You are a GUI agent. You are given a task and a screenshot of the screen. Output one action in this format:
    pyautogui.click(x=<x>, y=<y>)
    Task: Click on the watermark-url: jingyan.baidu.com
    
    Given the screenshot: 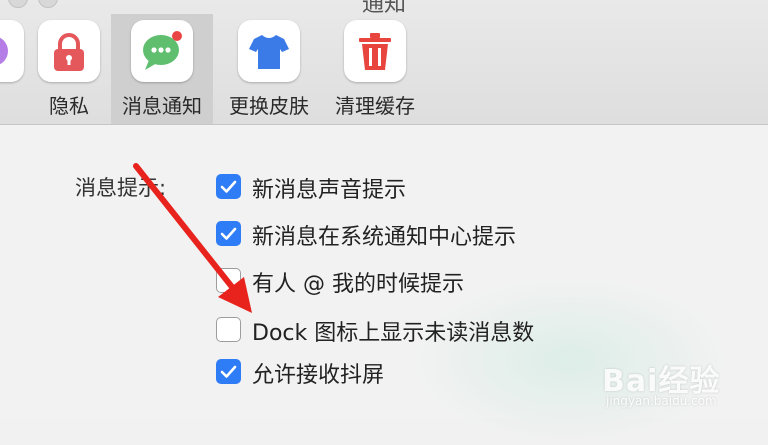 What is the action you would take?
    pyautogui.click(x=661, y=401)
    